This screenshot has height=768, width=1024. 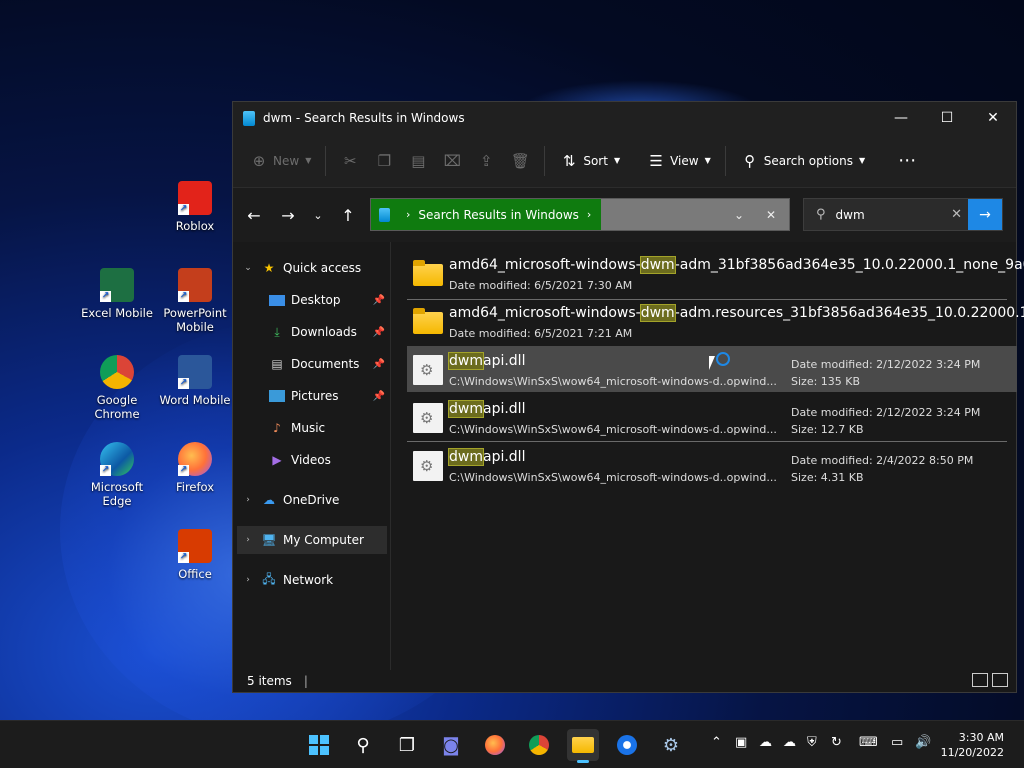 What do you see at coordinates (1000, 680) in the screenshot?
I see `tiles-view-button` at bounding box center [1000, 680].